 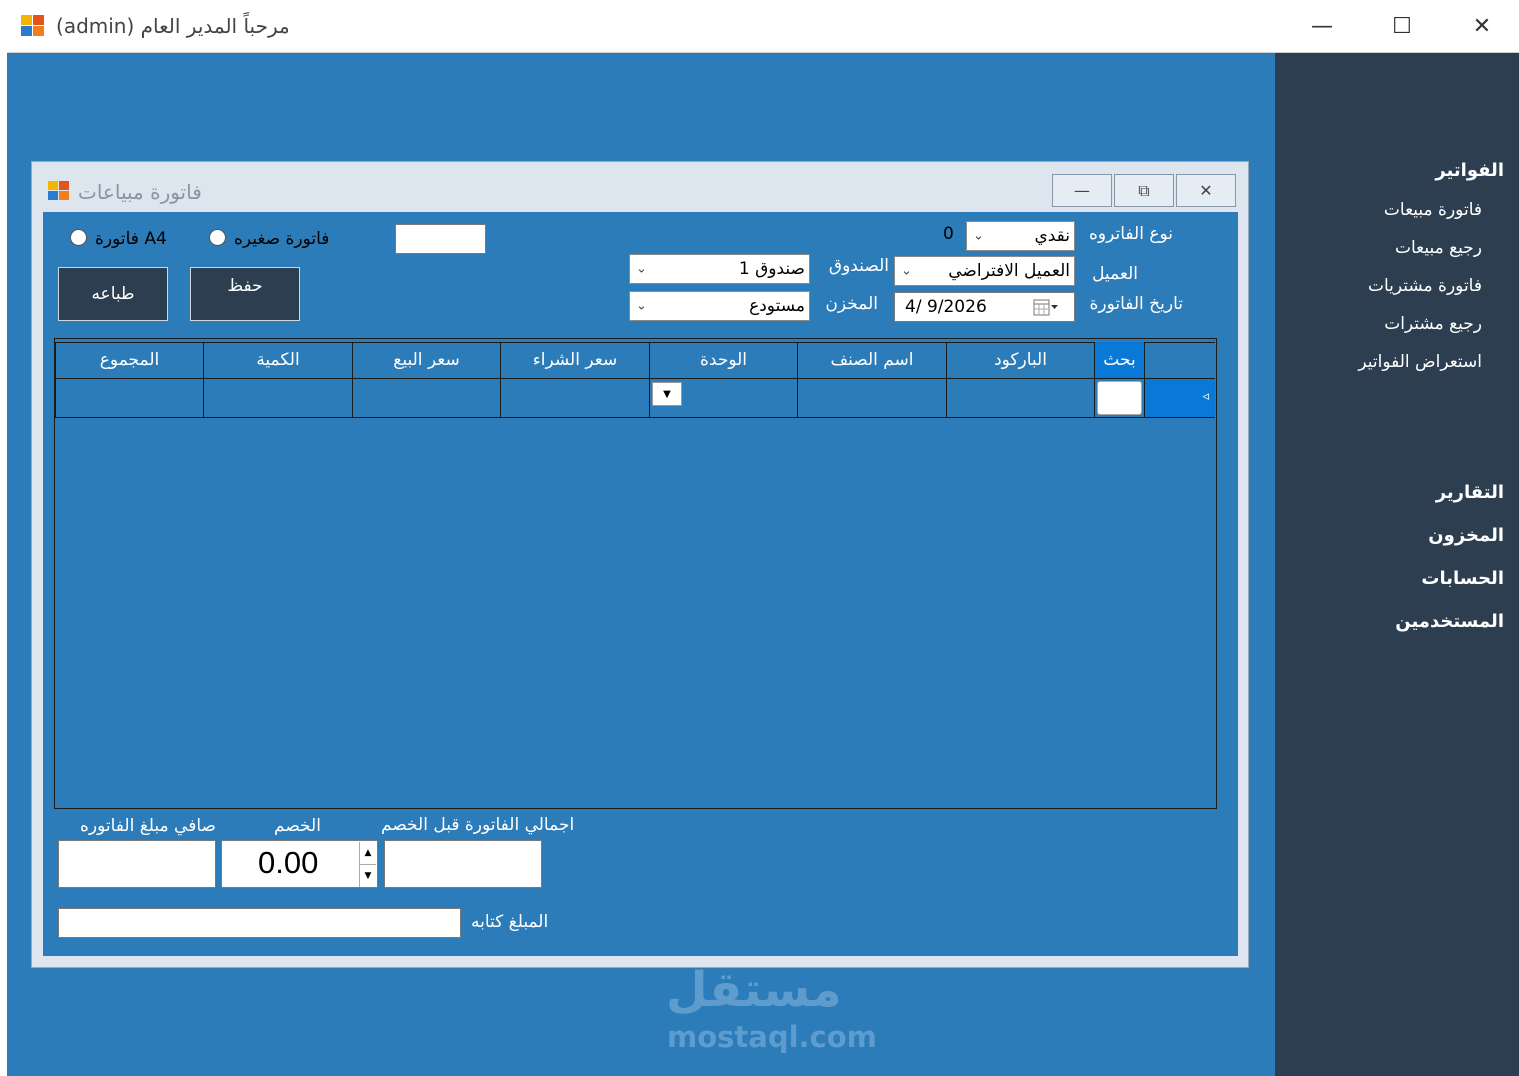 I want to click on maximize-icon: ☐, so click(x=1402, y=26).